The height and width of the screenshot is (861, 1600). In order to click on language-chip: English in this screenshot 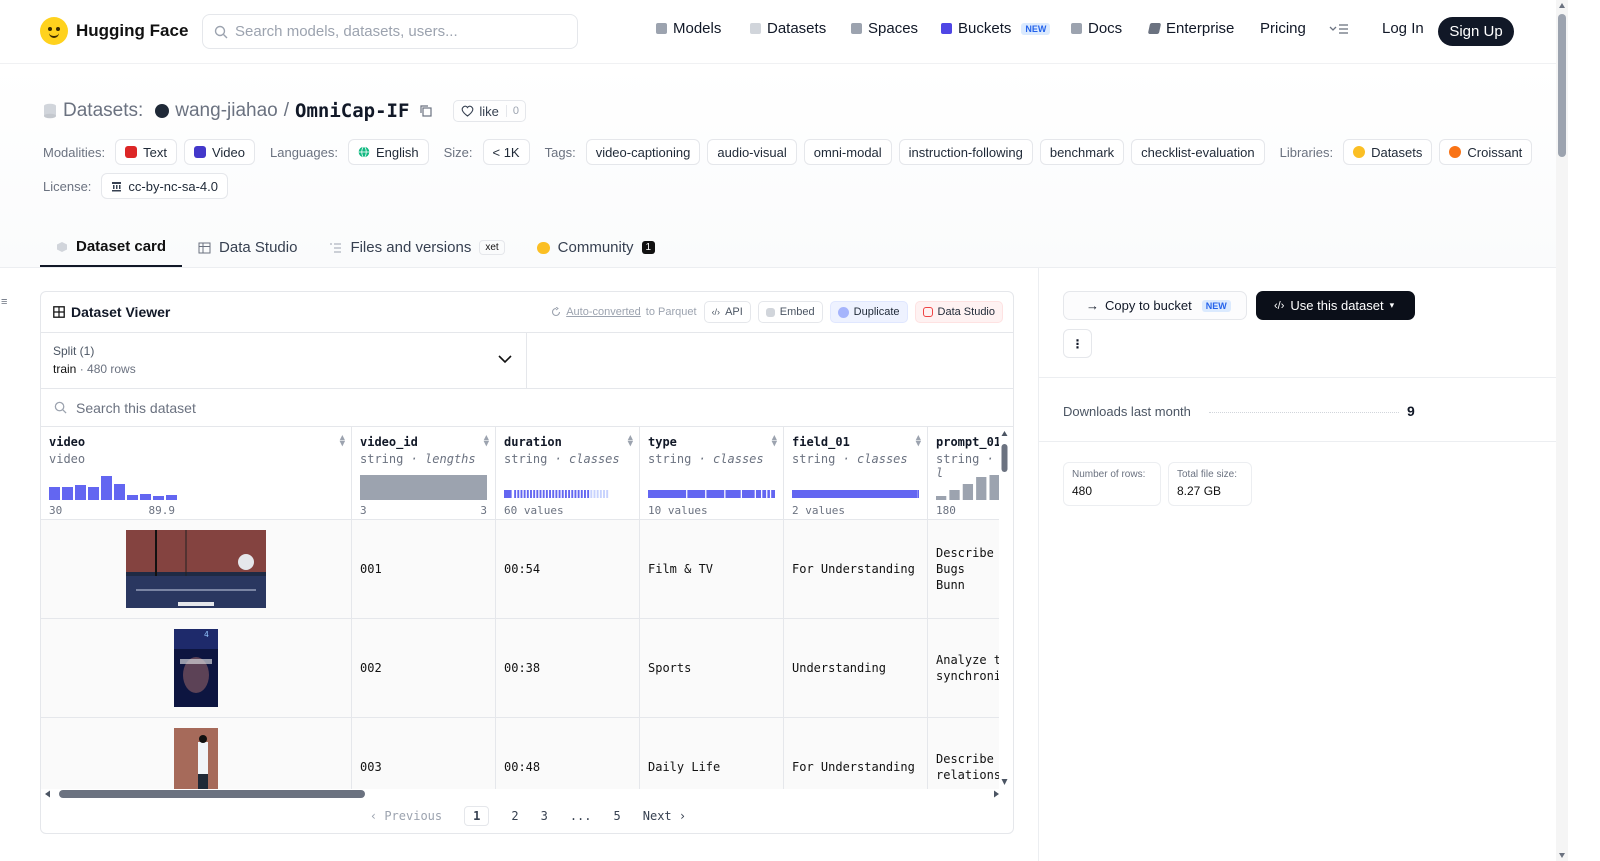, I will do `click(388, 152)`.